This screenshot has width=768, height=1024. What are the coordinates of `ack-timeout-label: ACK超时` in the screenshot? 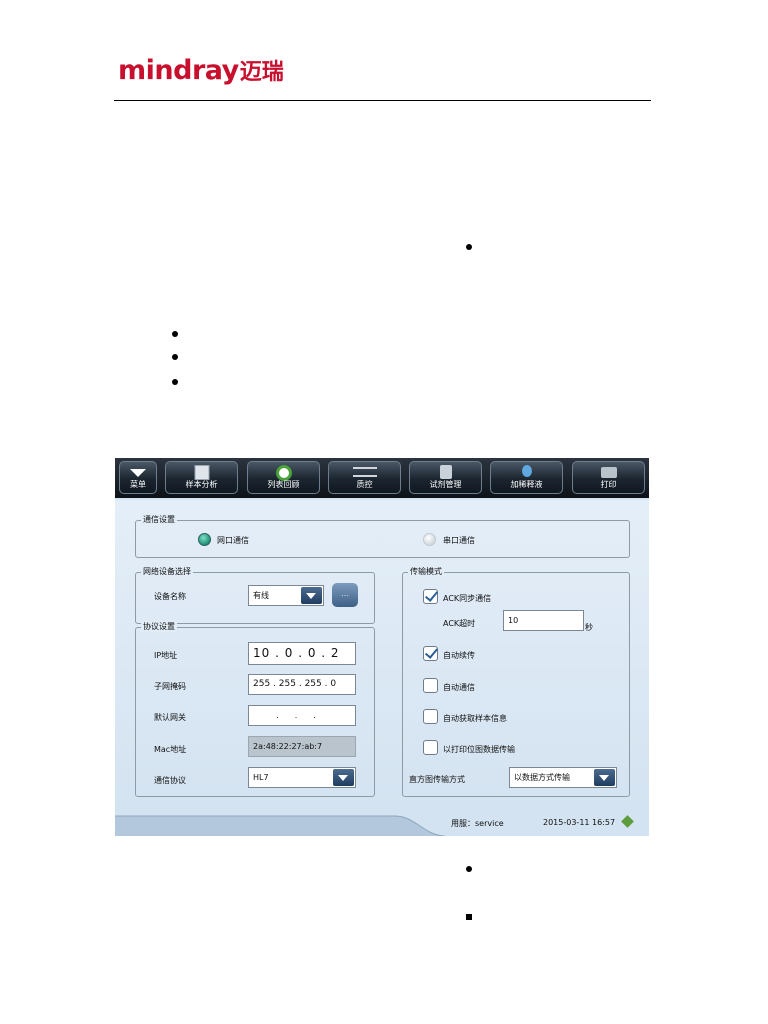 It's located at (459, 623).